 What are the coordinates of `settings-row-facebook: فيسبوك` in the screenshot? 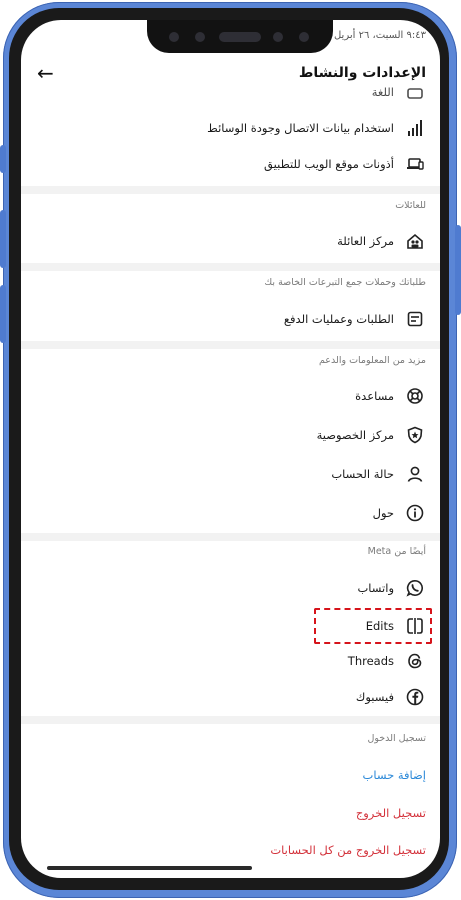 It's located at (230, 697).